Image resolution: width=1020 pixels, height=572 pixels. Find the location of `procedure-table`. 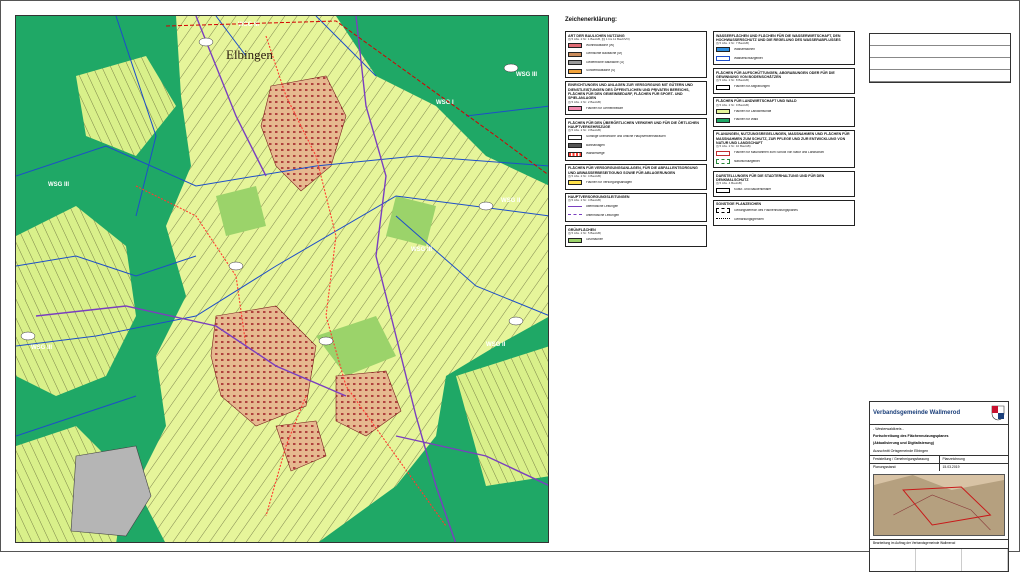

procedure-table is located at coordinates (940, 58).